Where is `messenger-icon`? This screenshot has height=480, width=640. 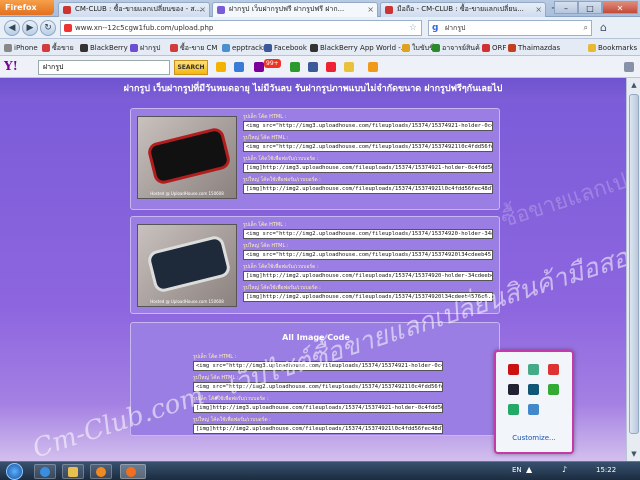 messenger-icon is located at coordinates (295, 67).